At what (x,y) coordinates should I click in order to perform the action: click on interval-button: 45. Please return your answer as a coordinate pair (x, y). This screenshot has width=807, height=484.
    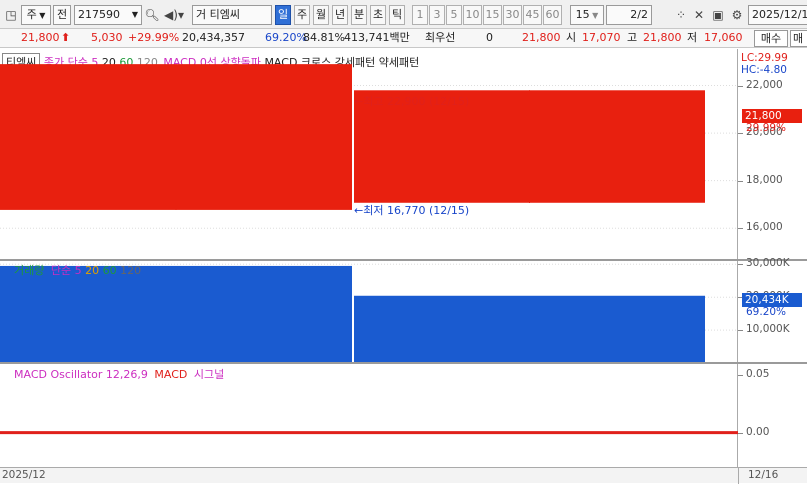
    Looking at the image, I should click on (532, 15).